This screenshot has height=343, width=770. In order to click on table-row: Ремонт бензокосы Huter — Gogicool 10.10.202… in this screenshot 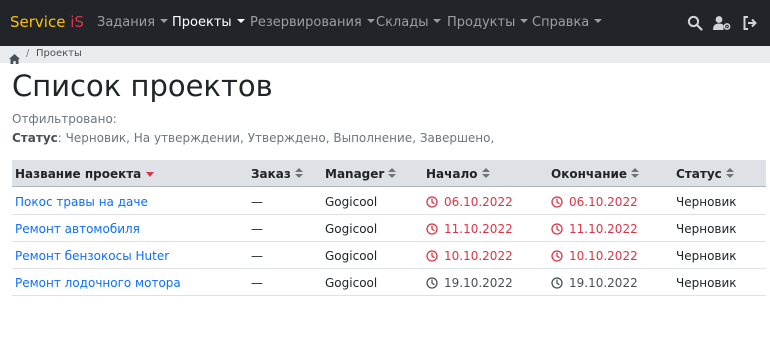, I will do `click(389, 255)`.